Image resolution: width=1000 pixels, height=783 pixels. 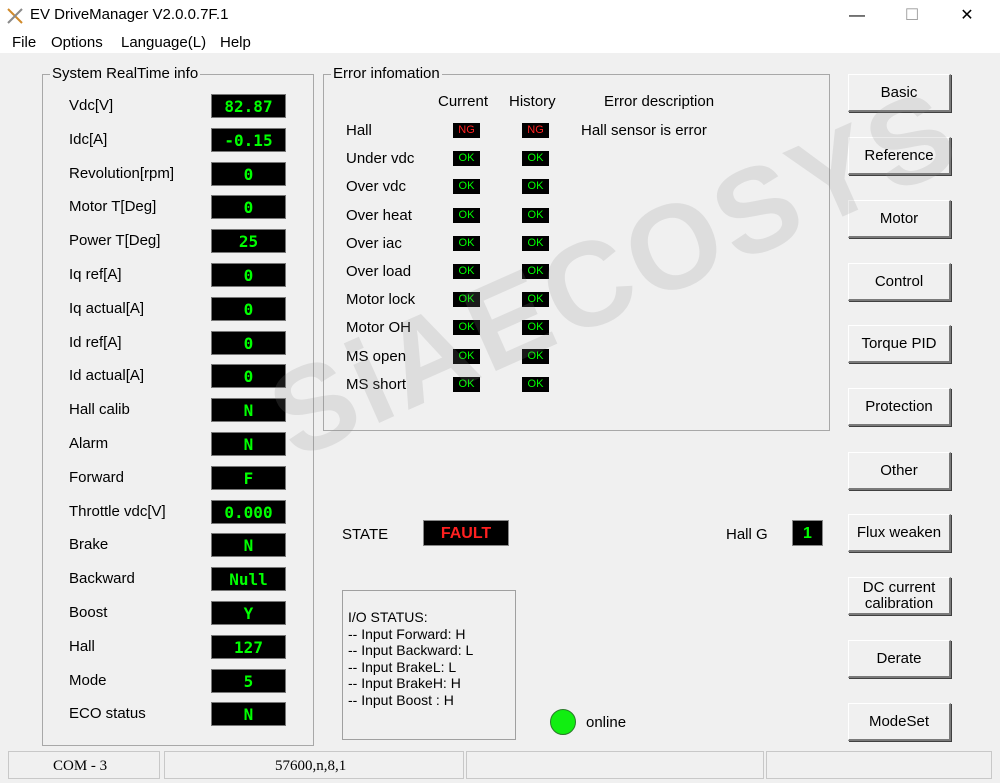 I want to click on realtime-label: Boost, so click(x=88, y=612).